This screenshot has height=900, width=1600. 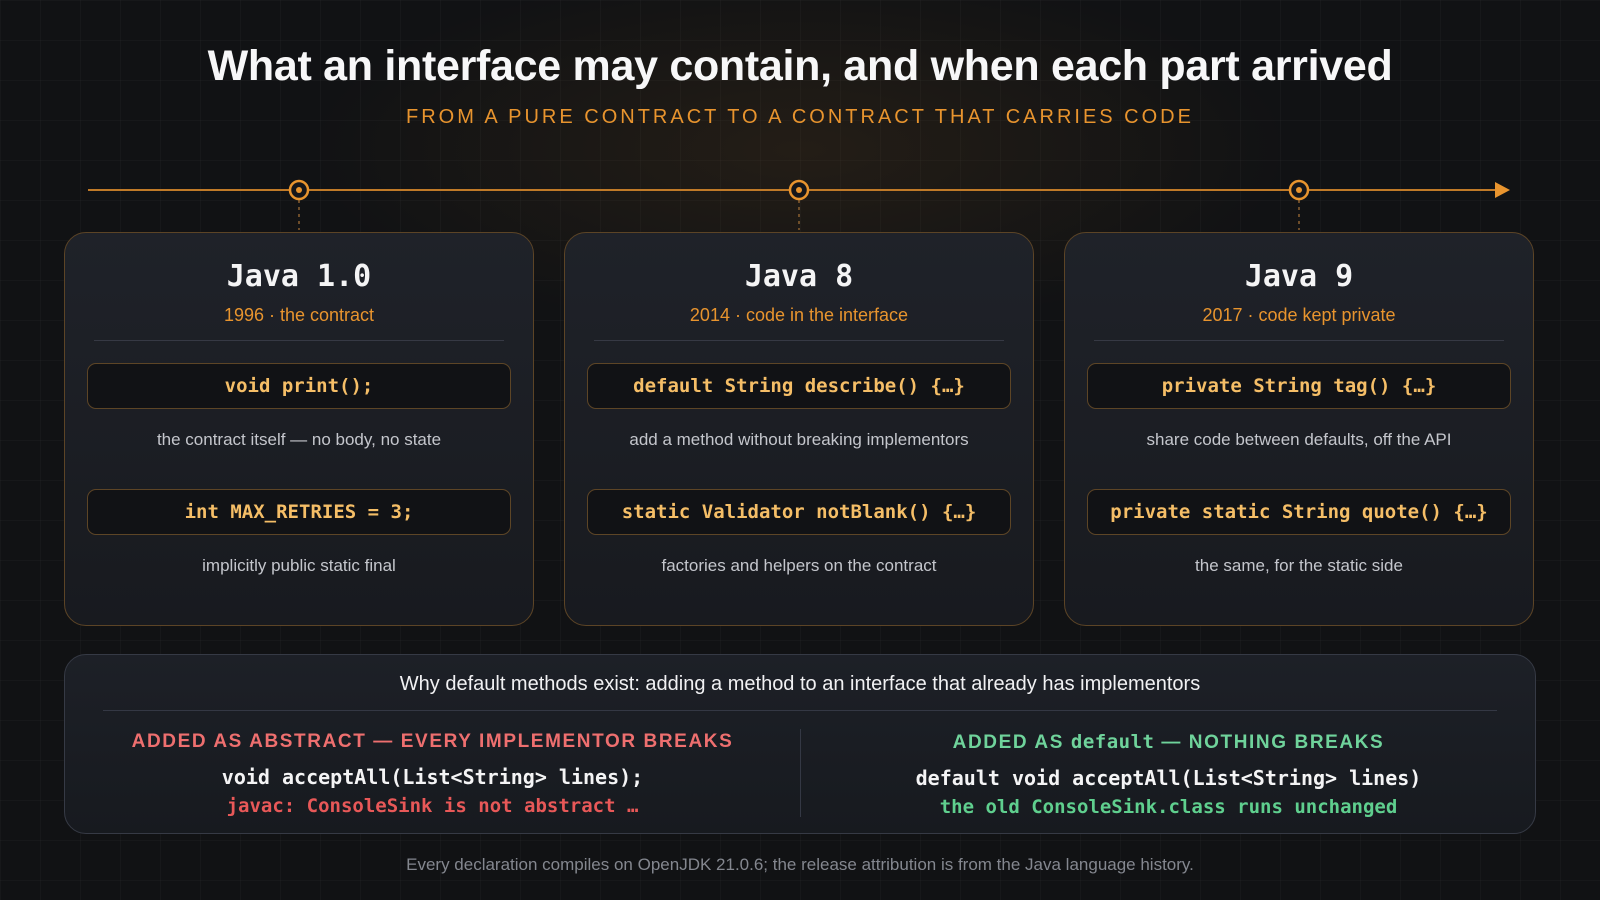 I want to click on comparison-divider, so click(x=800, y=710).